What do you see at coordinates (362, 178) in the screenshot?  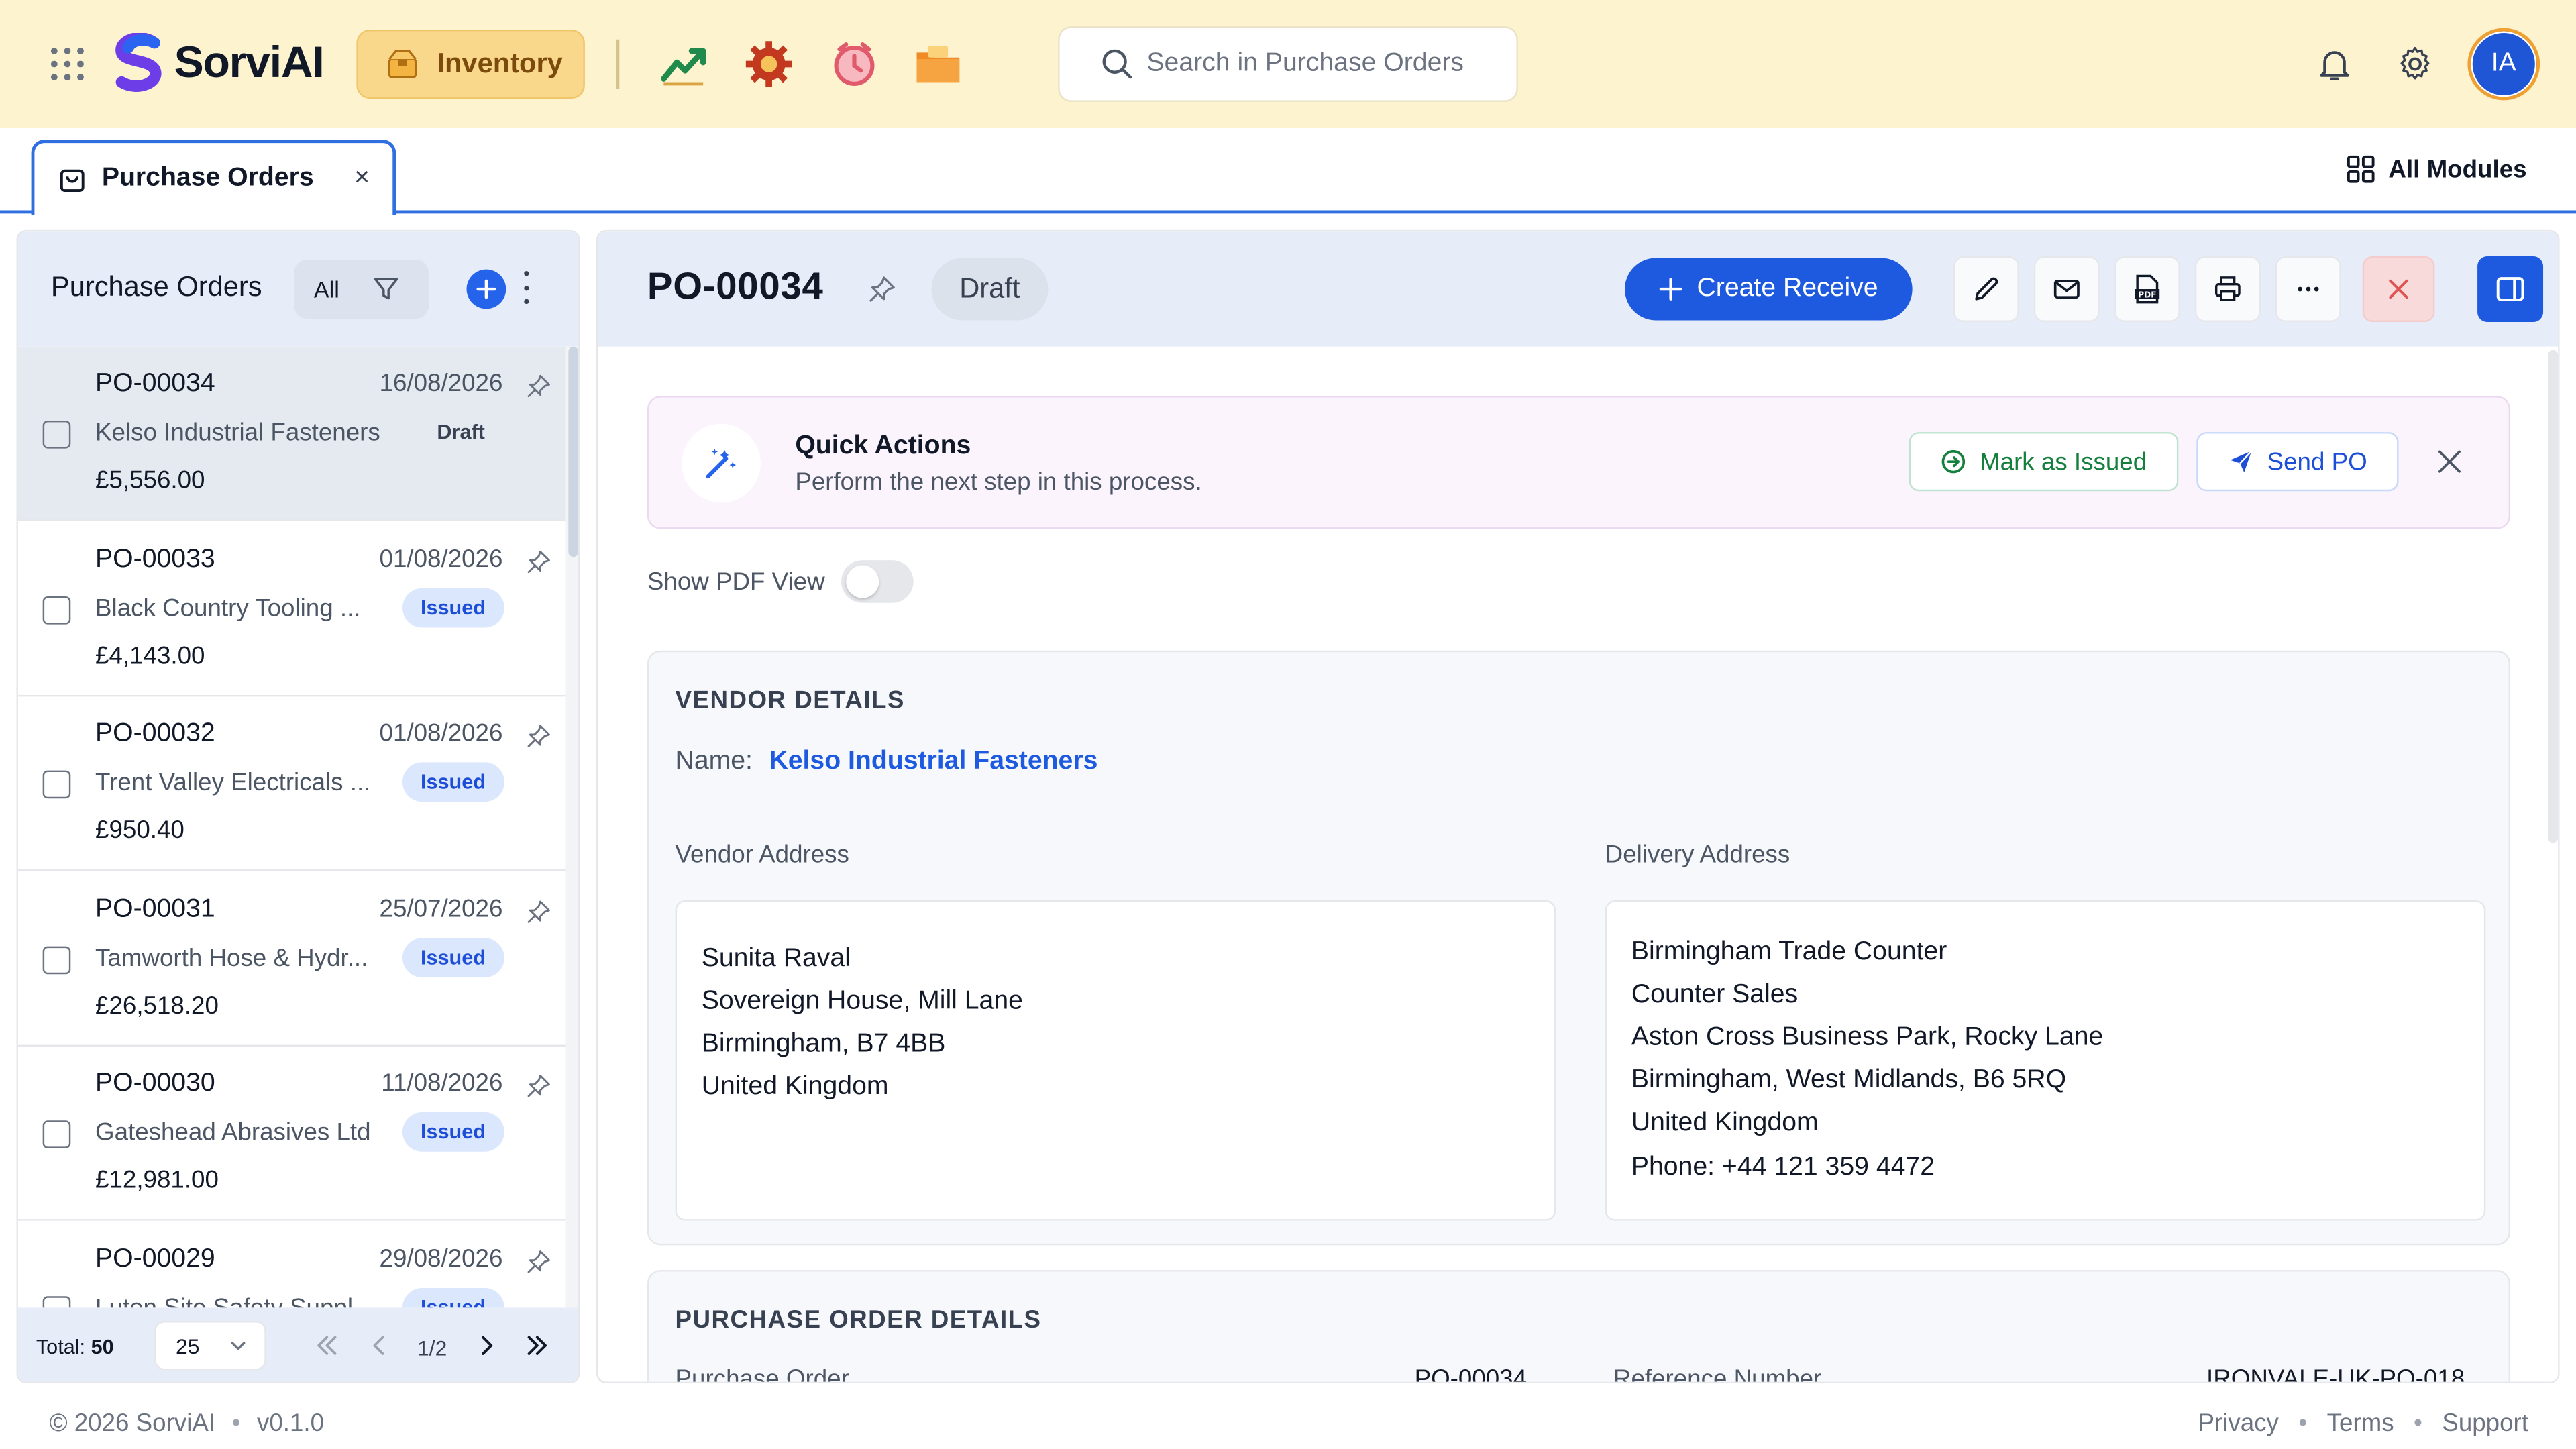 I see `tab-close-icon: ×` at bounding box center [362, 178].